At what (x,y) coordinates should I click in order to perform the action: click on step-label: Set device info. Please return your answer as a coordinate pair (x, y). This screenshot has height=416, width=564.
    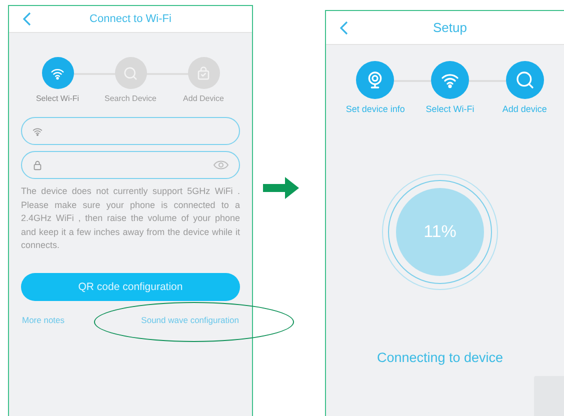
    Looking at the image, I should click on (375, 109).